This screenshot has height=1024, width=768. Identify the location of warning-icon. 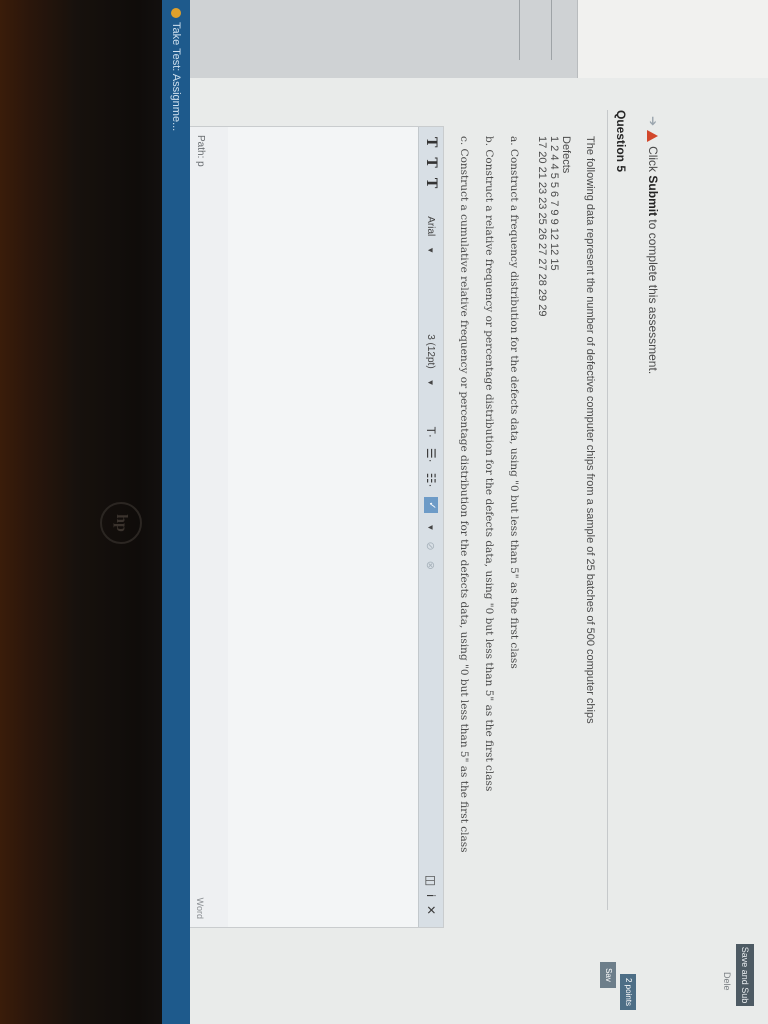
(653, 136).